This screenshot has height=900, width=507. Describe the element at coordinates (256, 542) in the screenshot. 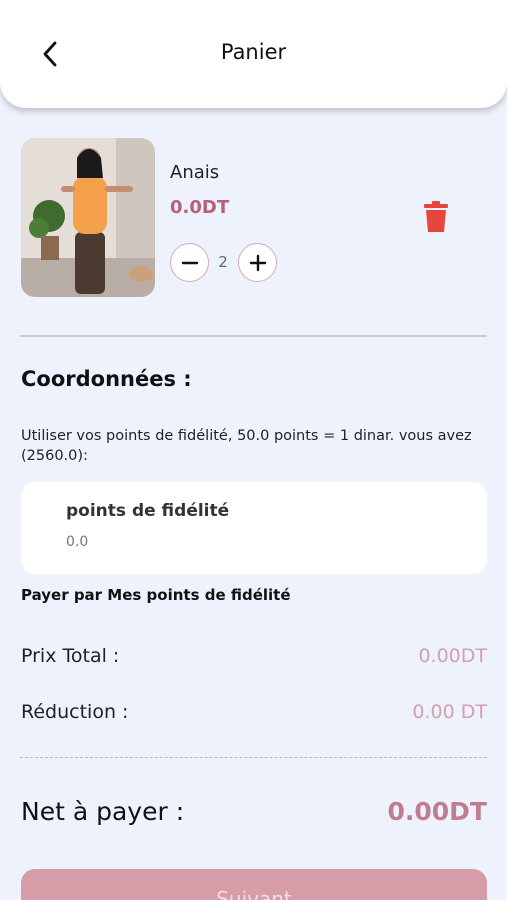

I see `points-input` at that location.